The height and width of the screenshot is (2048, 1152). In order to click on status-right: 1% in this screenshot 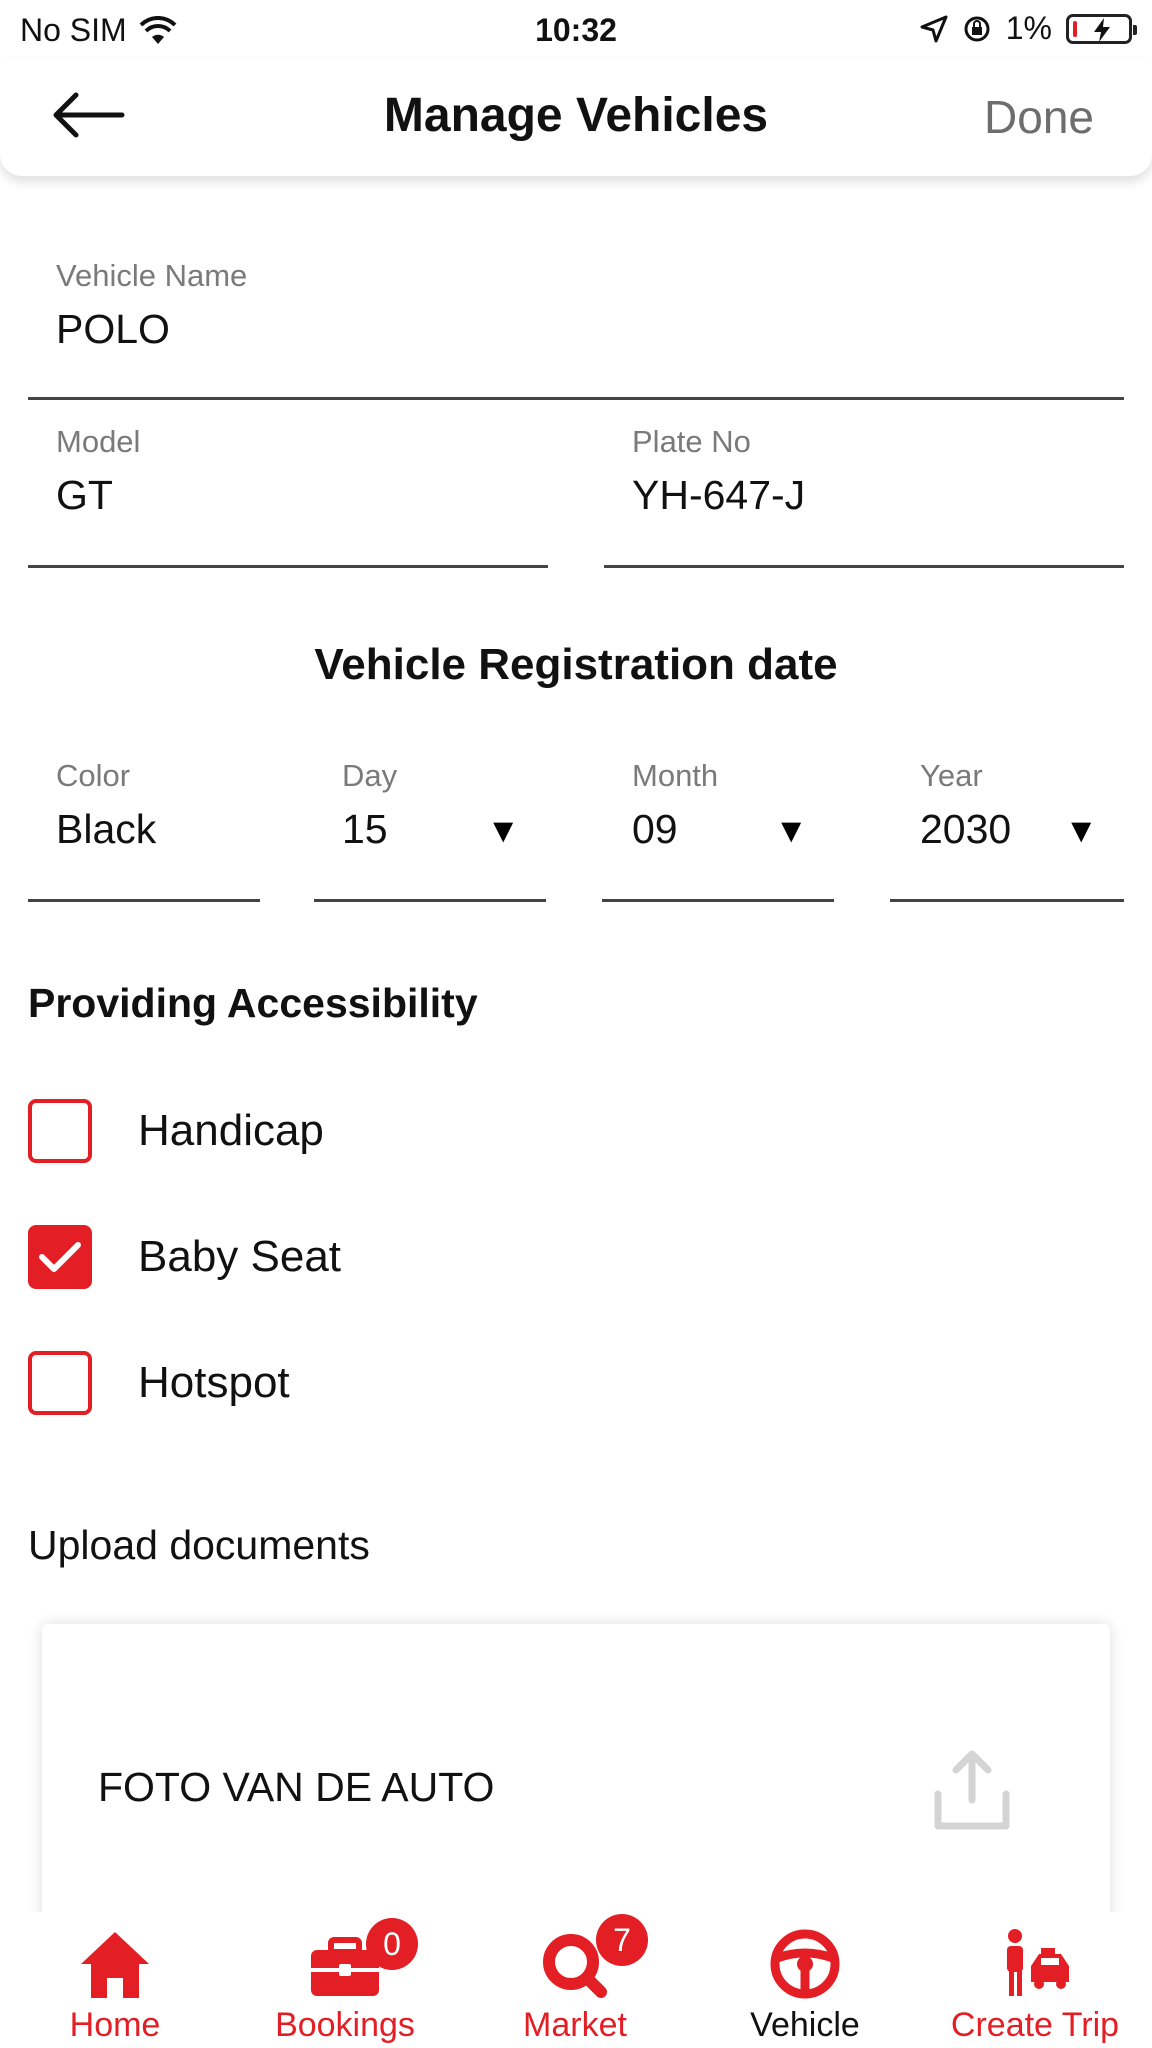, I will do `click(1028, 28)`.